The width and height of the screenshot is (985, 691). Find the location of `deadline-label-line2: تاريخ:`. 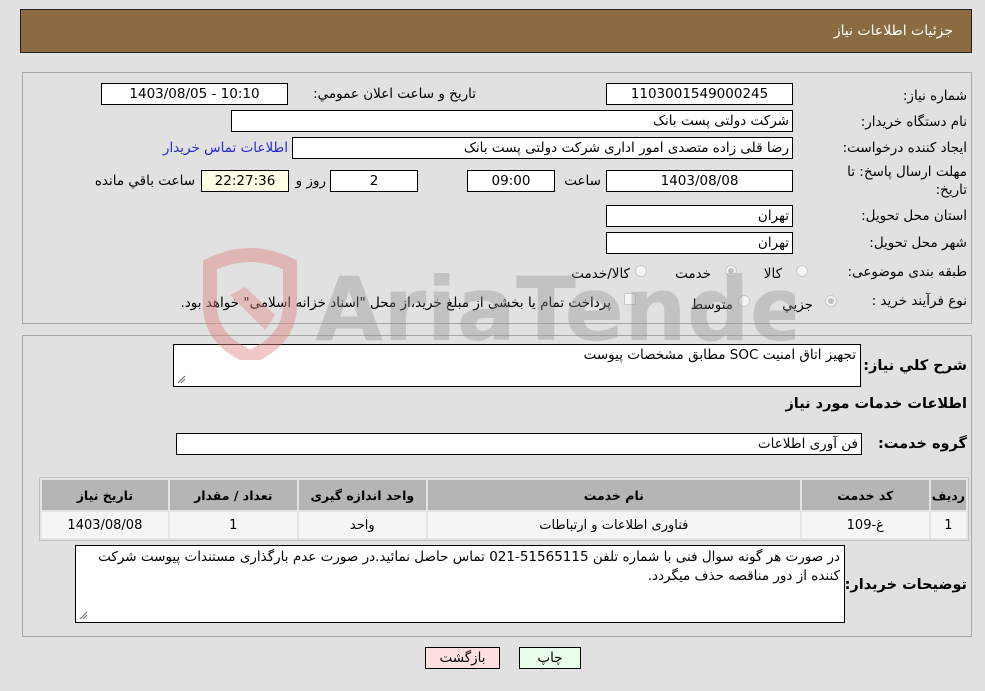

deadline-label-line2: تاريخ: is located at coordinates (951, 190).